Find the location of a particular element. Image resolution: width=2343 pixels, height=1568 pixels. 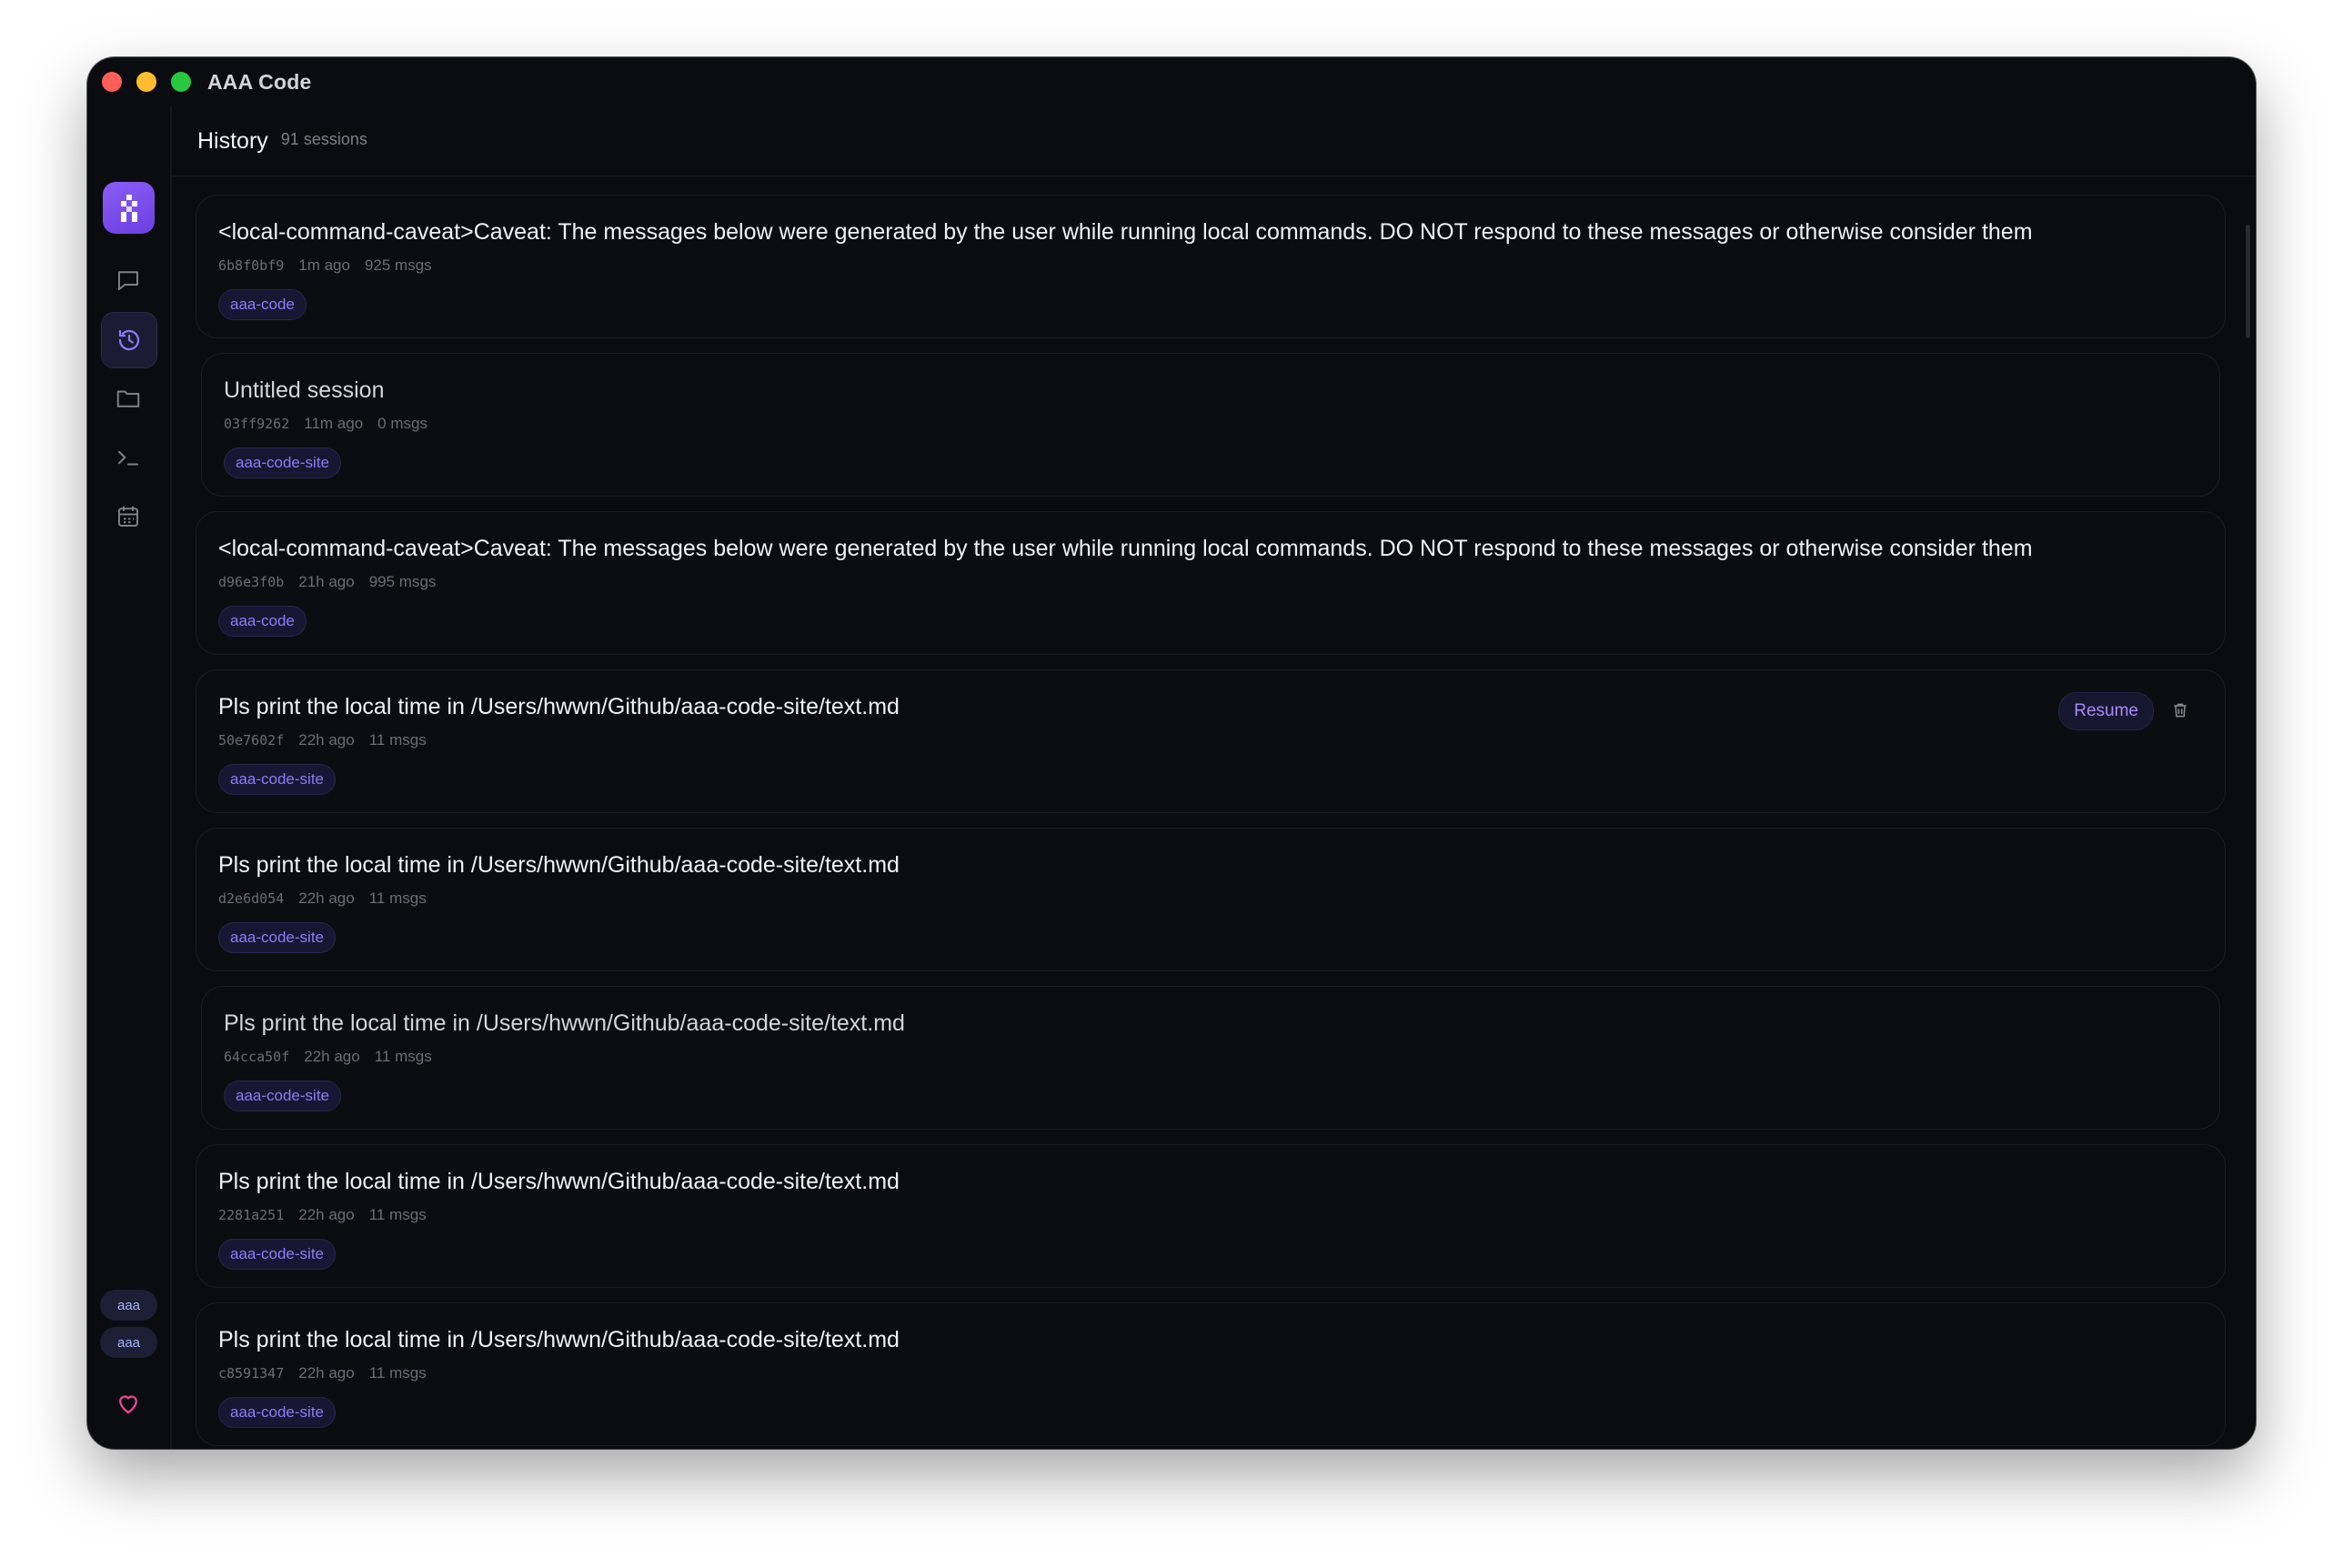

nav-calendar is located at coordinates (128, 516).